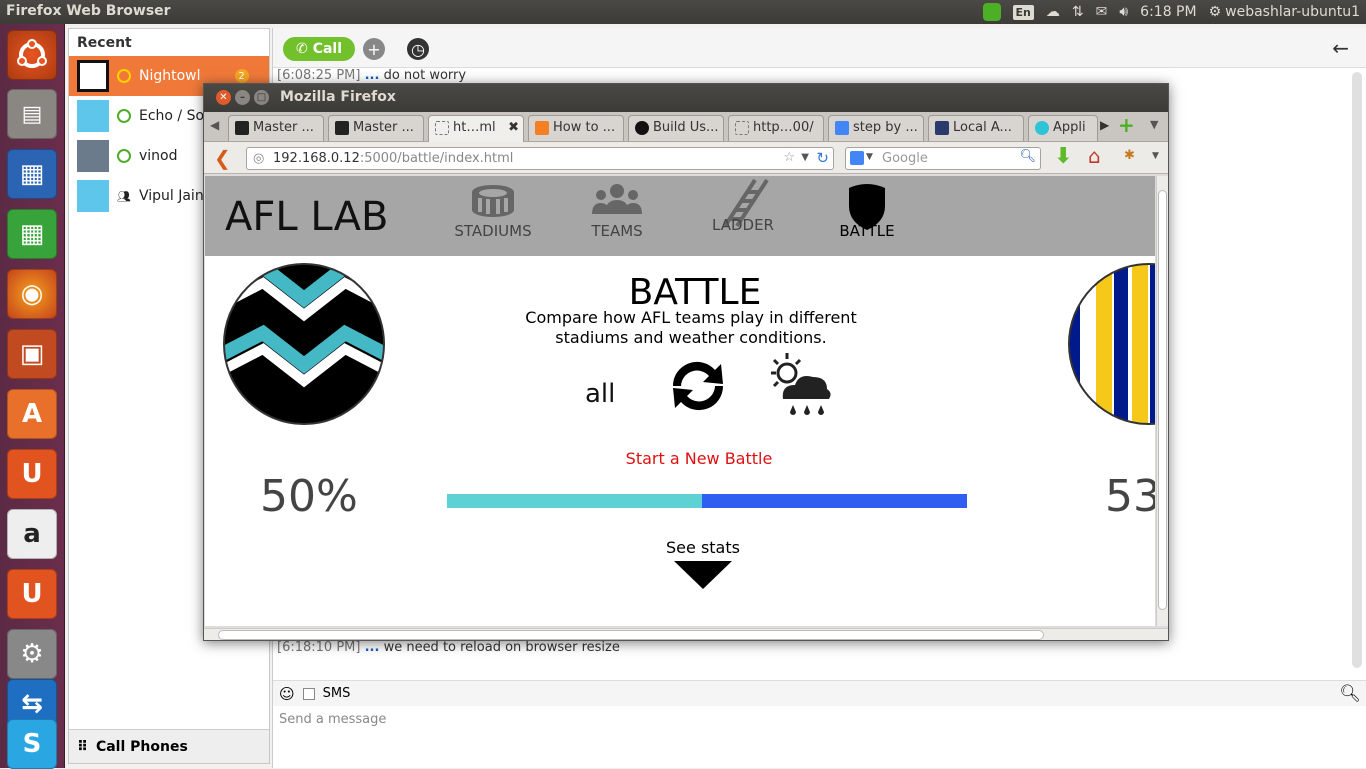 Image resolution: width=1366 pixels, height=769 pixels. What do you see at coordinates (943, 158) in the screenshot?
I see `search-bar: ▼ Google 🔍︎` at bounding box center [943, 158].